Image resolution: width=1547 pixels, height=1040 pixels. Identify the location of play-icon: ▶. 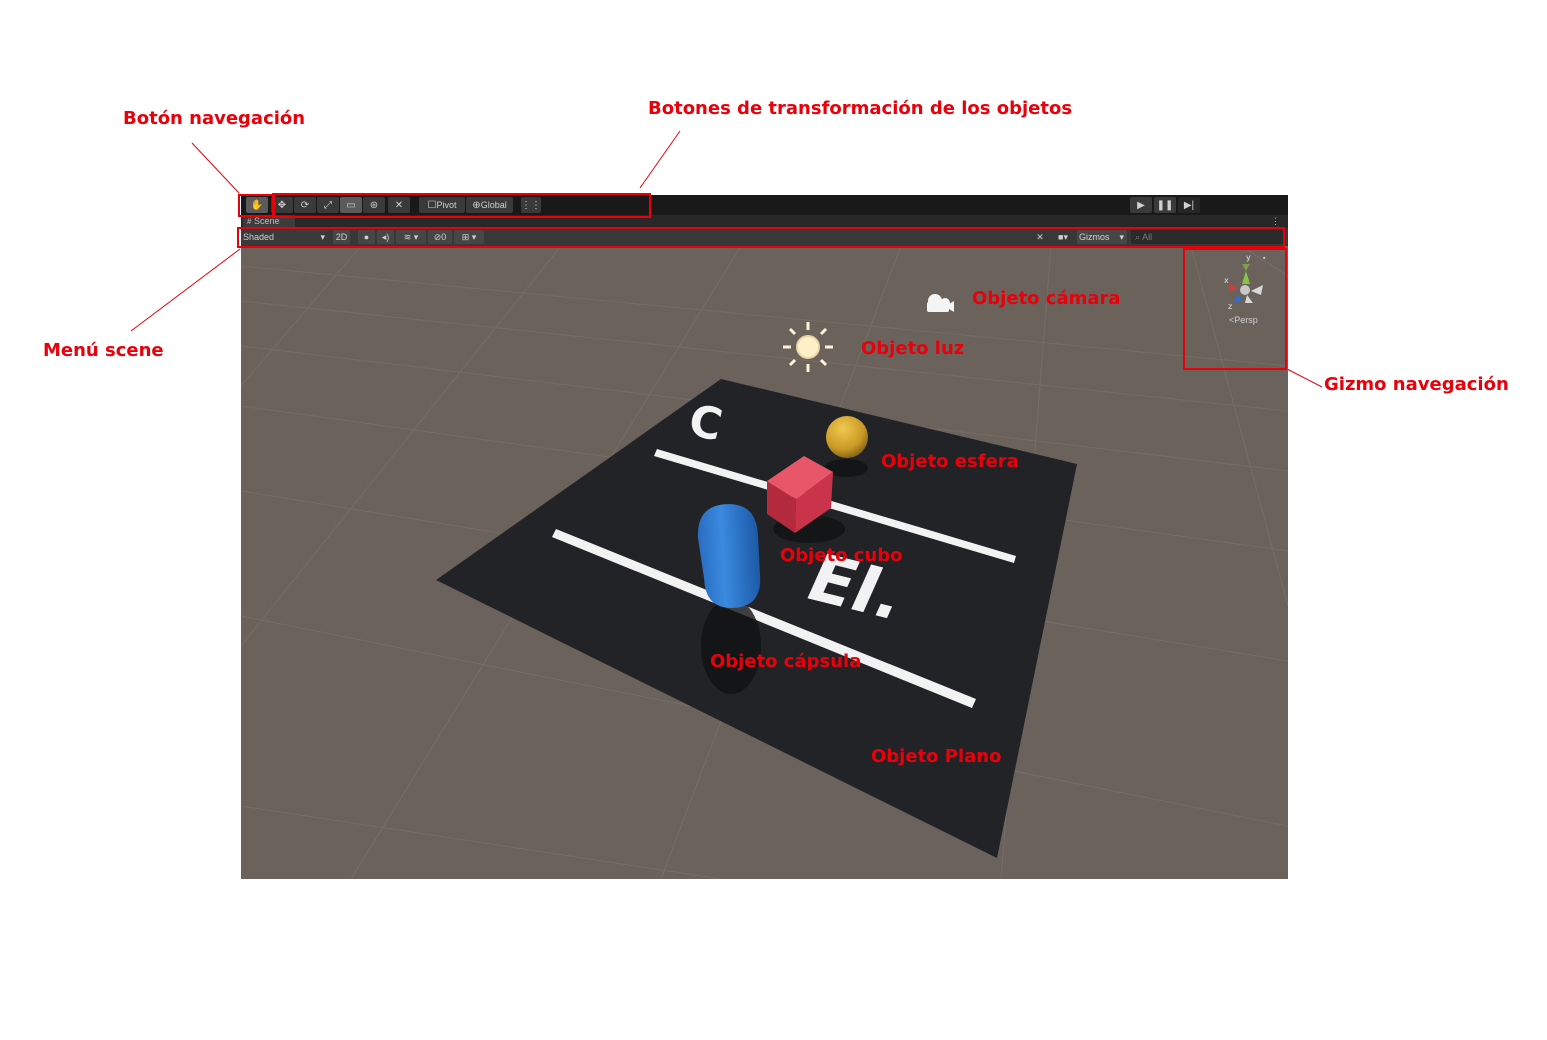
(1141, 205).